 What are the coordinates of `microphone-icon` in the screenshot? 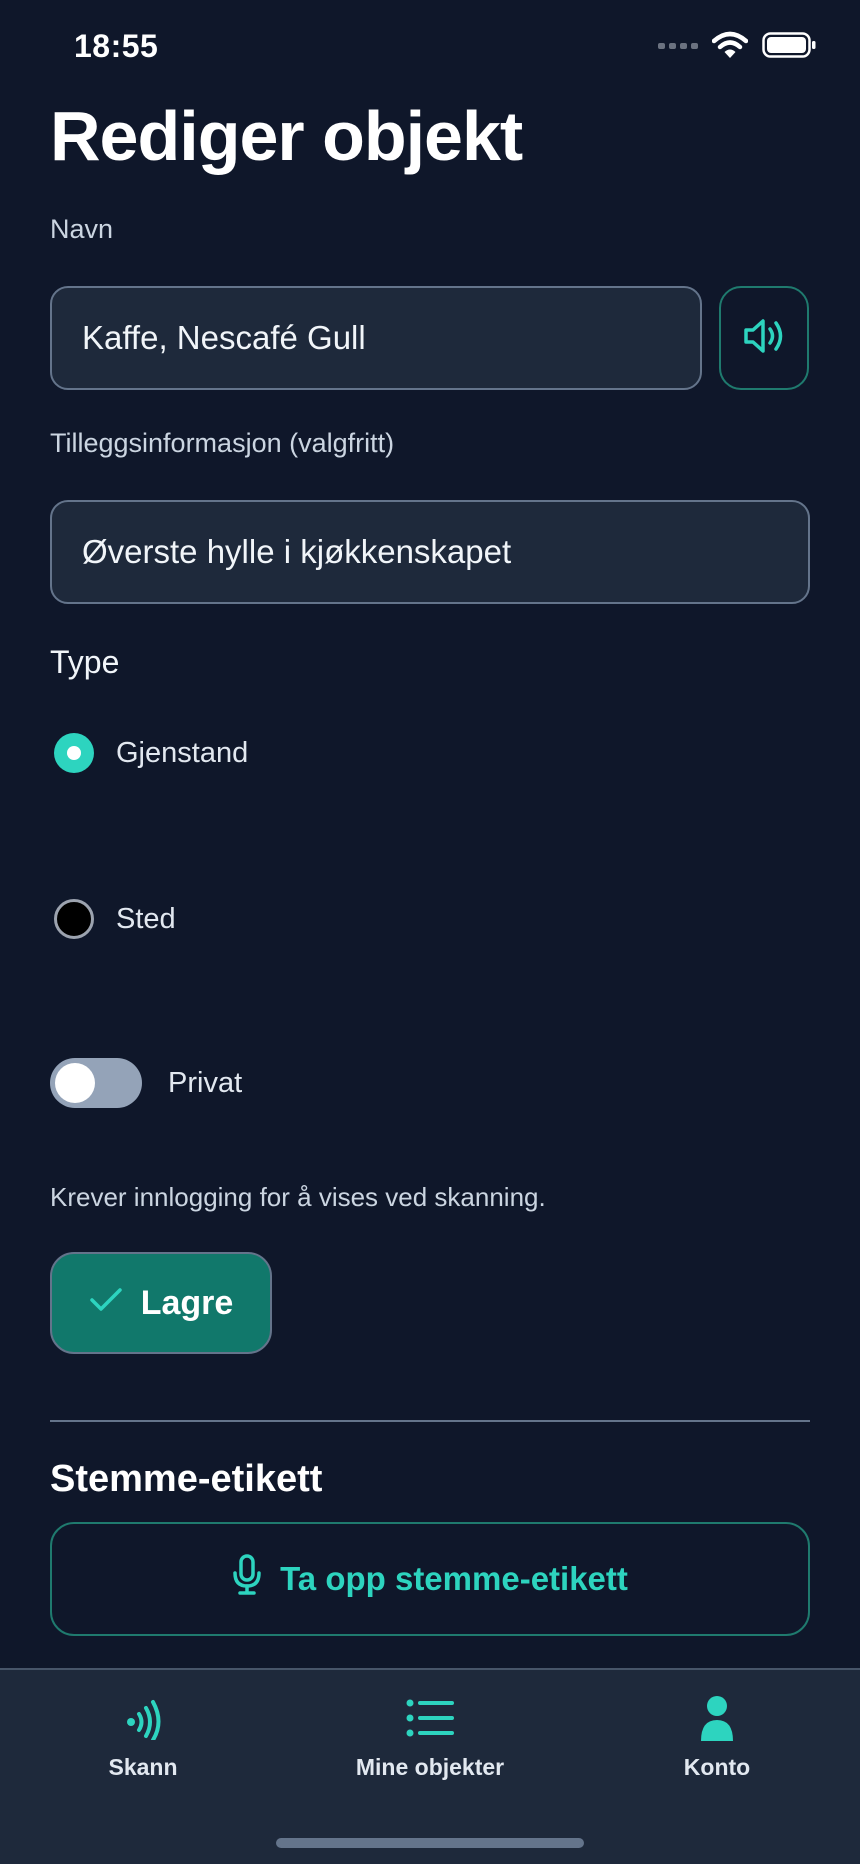 It's located at (247, 1579).